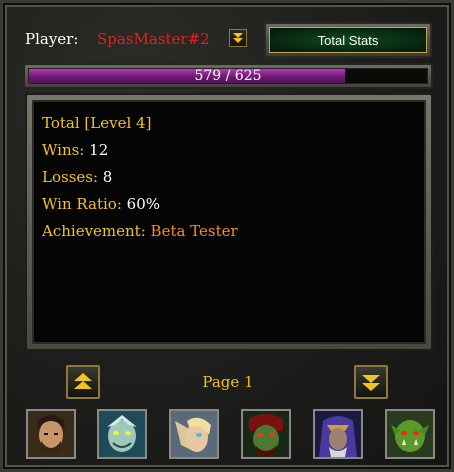 The height and width of the screenshot is (472, 454). I want to click on hero-portrait-orc-grunt, so click(410, 434).